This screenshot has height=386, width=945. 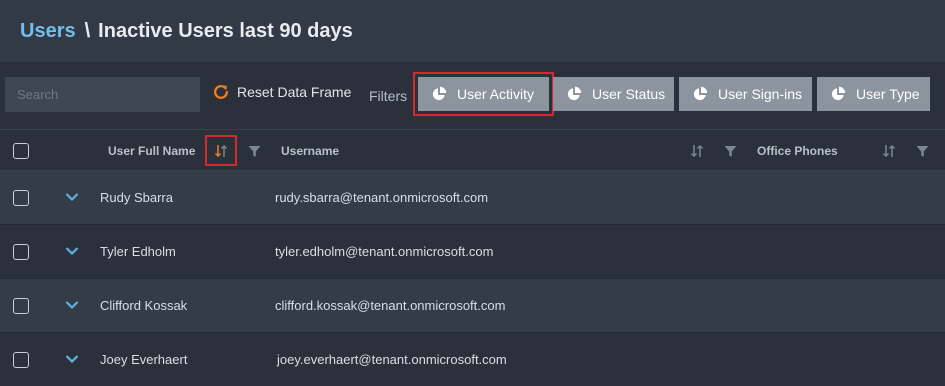 What do you see at coordinates (102, 94) in the screenshot?
I see `search-input` at bounding box center [102, 94].